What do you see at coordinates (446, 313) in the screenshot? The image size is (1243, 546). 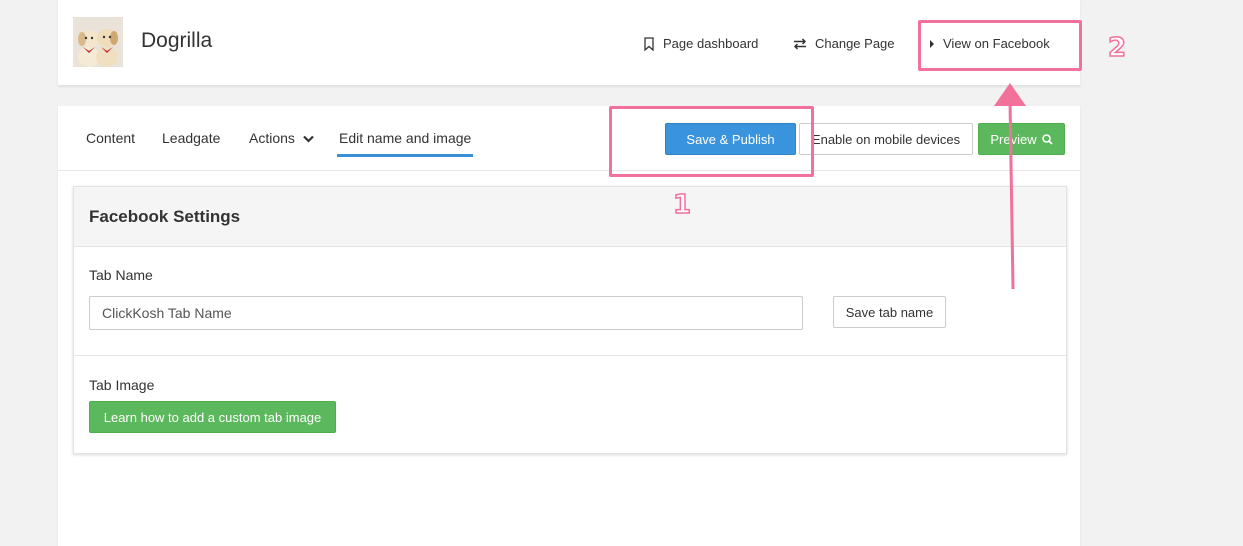 I see `tab-name-input` at bounding box center [446, 313].